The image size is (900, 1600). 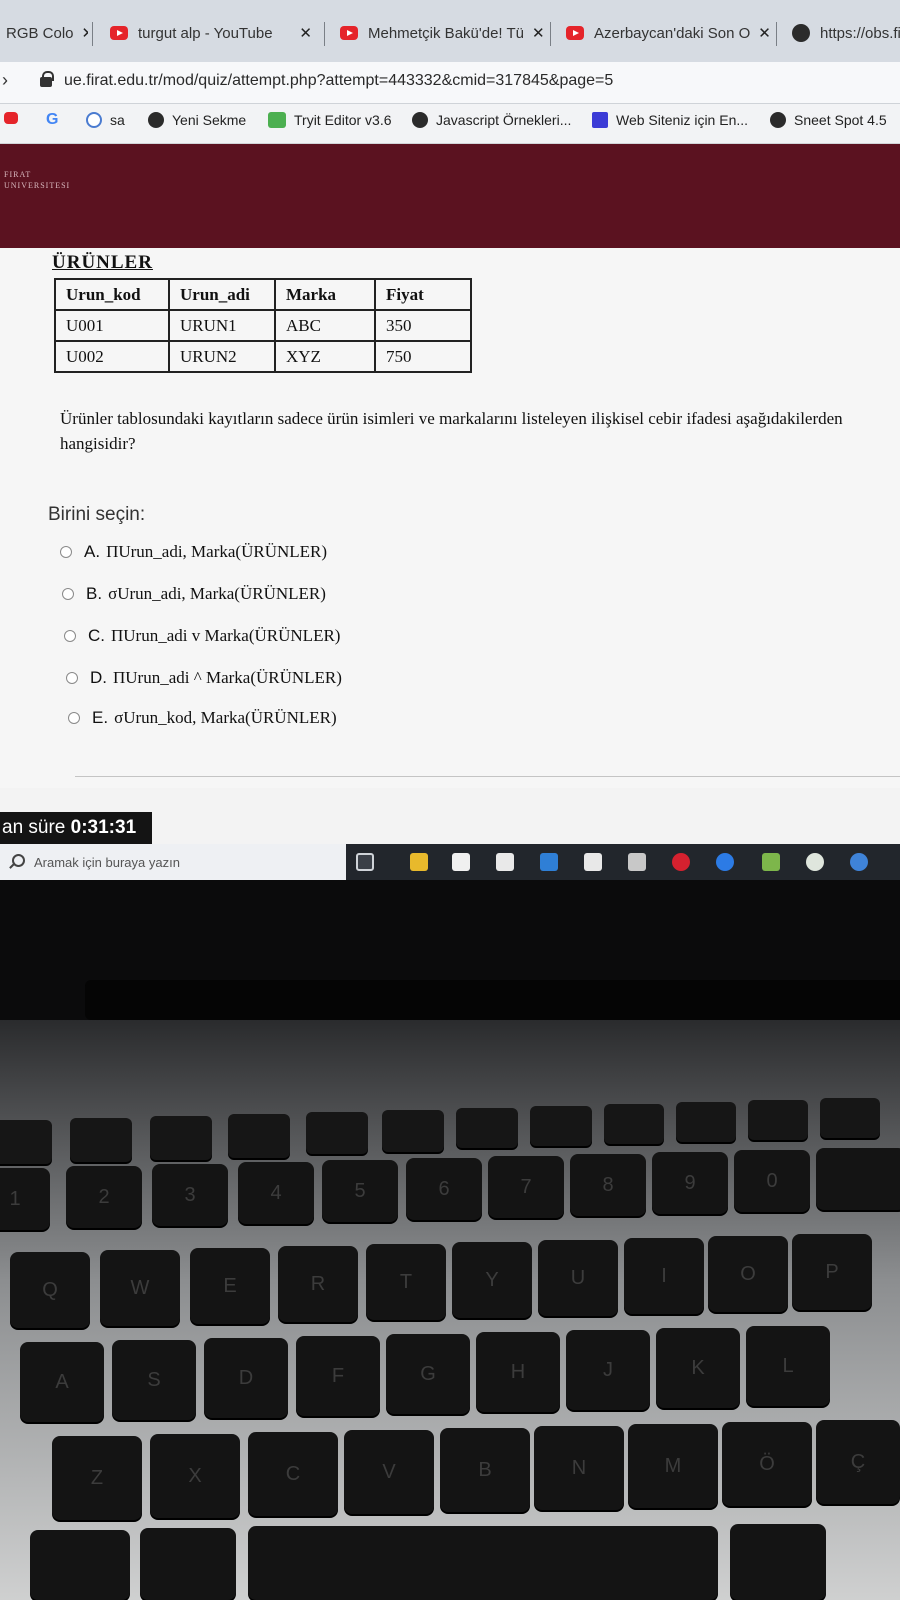 What do you see at coordinates (44, 33) in the screenshot?
I see `tab-rgb: RGB Colo ✕` at bounding box center [44, 33].